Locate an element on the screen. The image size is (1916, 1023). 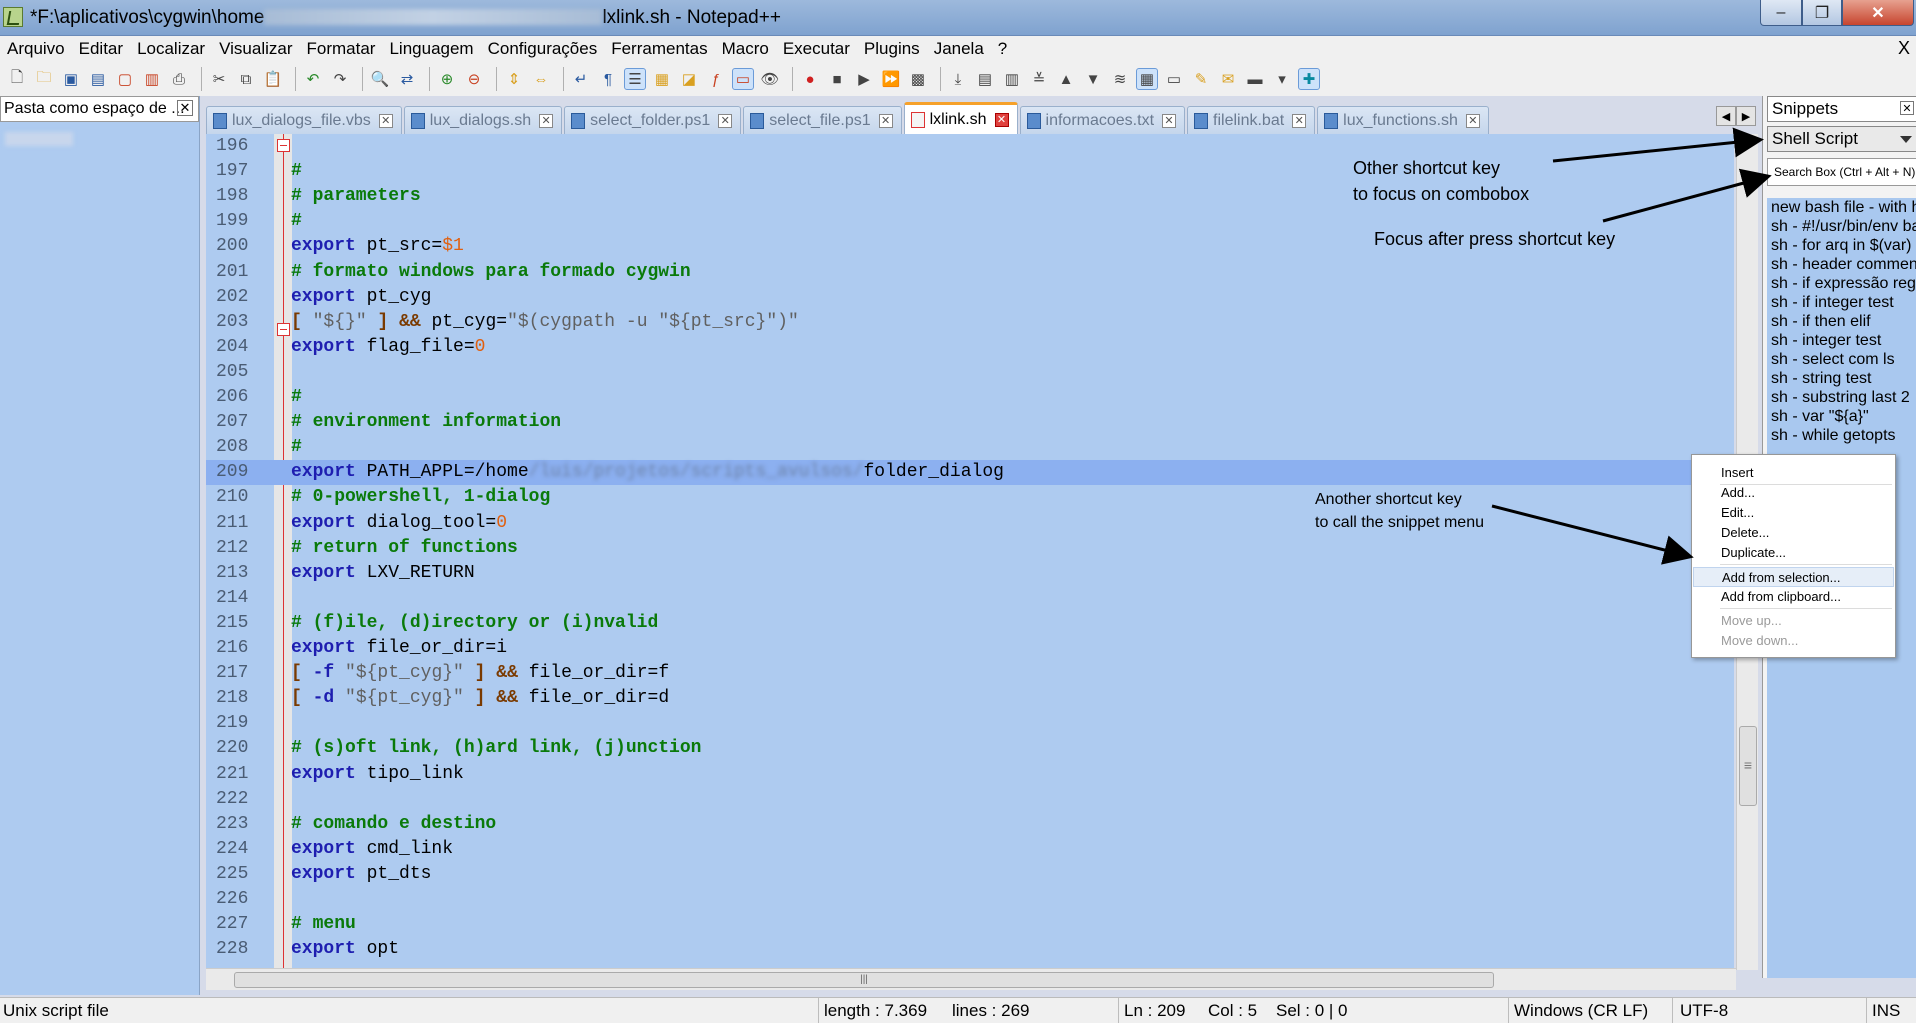
menu-ferramentas: Ferramentas is located at coordinates (659, 49).